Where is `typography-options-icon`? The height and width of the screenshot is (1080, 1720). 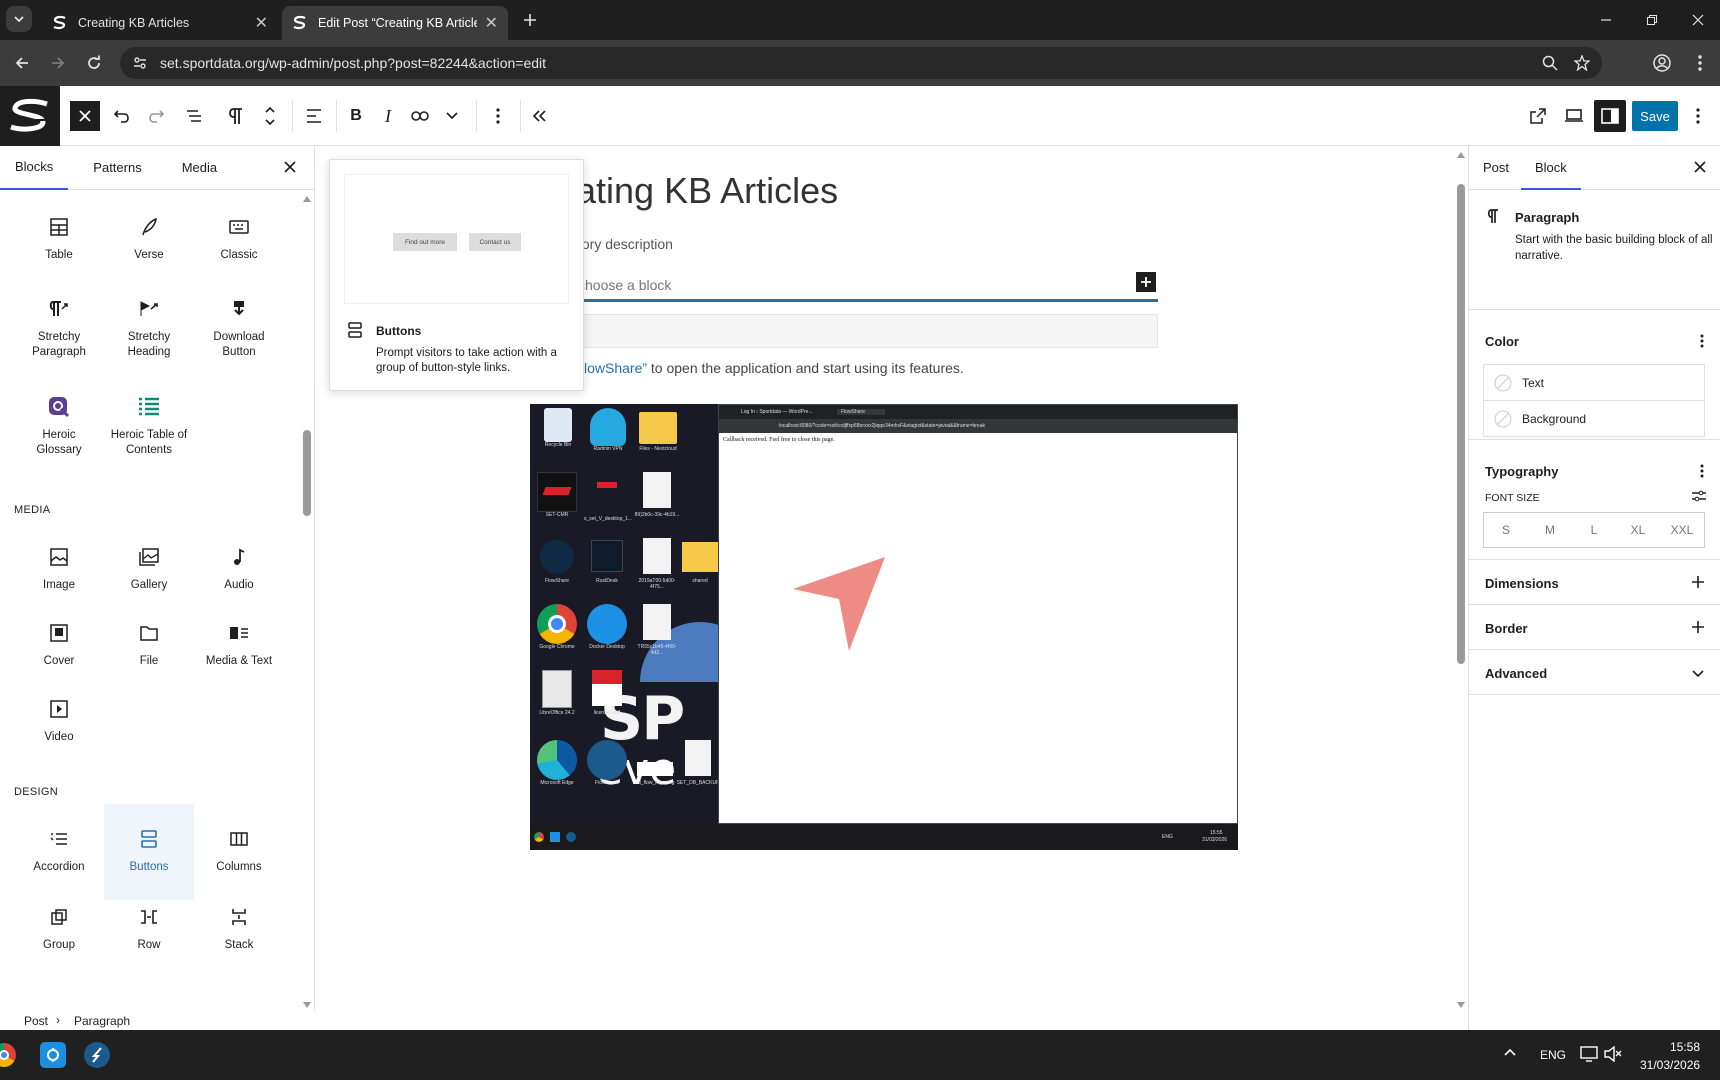
typography-options-icon is located at coordinates (1702, 471).